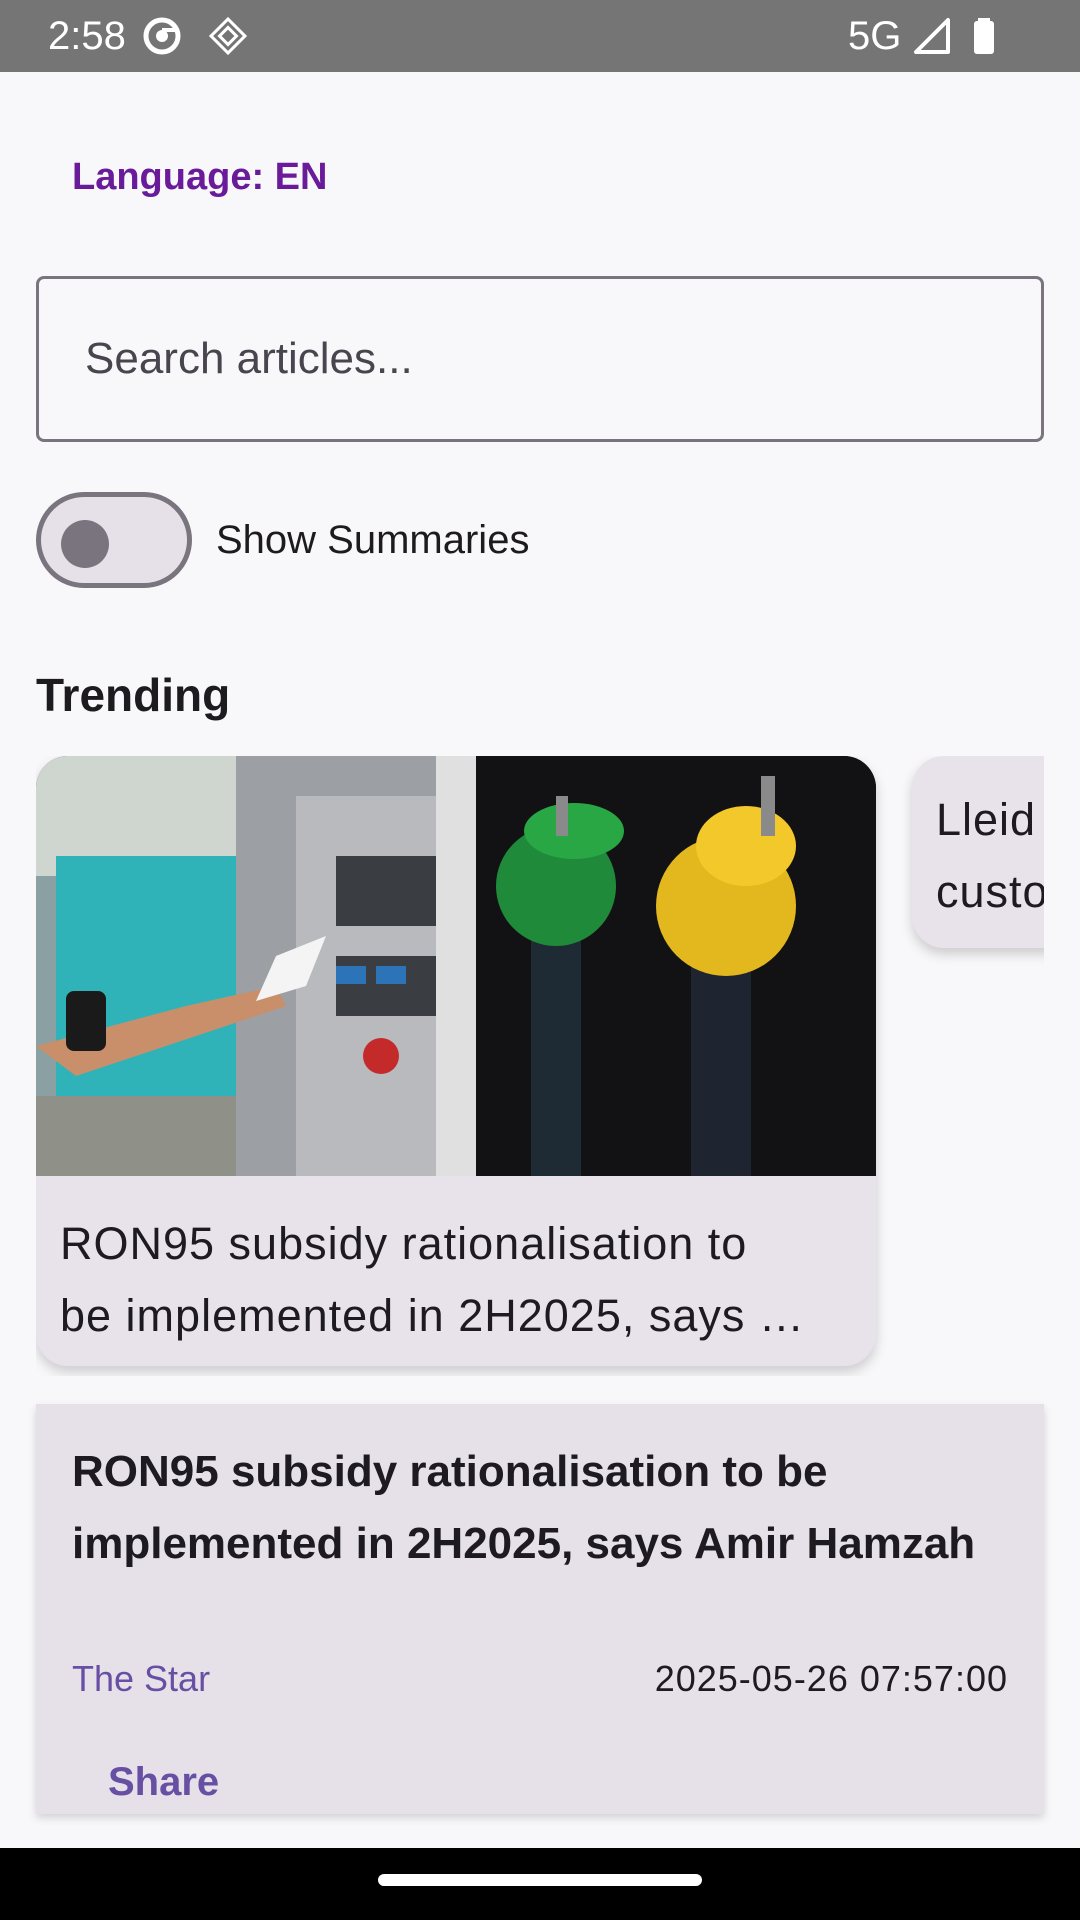  I want to click on search-input, so click(540, 359).